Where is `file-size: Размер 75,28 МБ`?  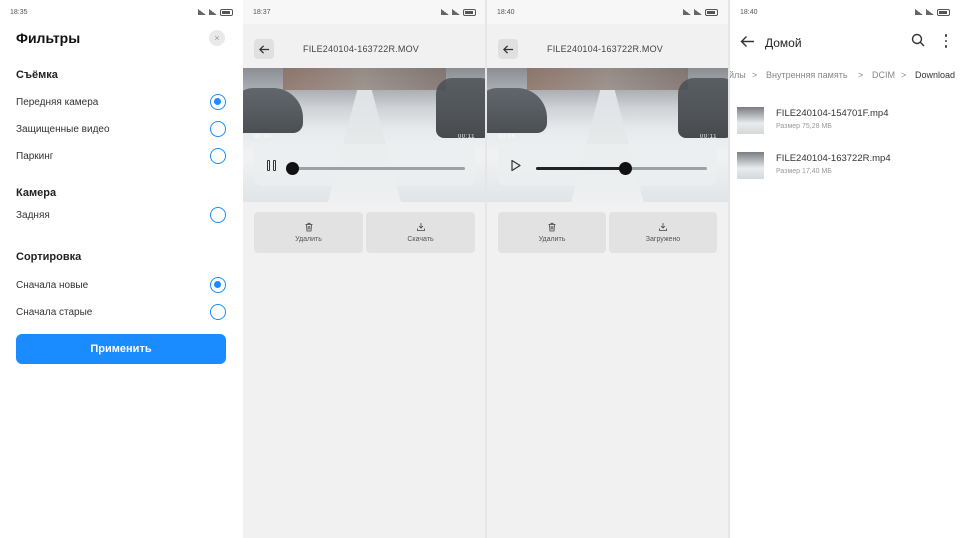 file-size: Размер 75,28 МБ is located at coordinates (804, 126).